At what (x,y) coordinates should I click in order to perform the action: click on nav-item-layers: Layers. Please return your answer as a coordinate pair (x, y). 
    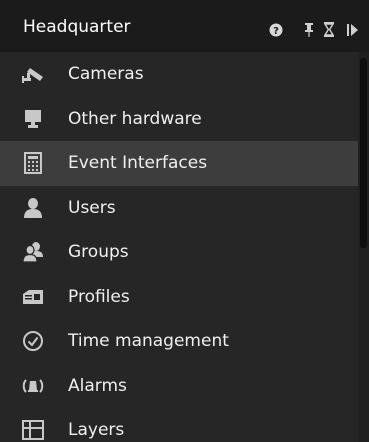
    Looking at the image, I should click on (179, 425).